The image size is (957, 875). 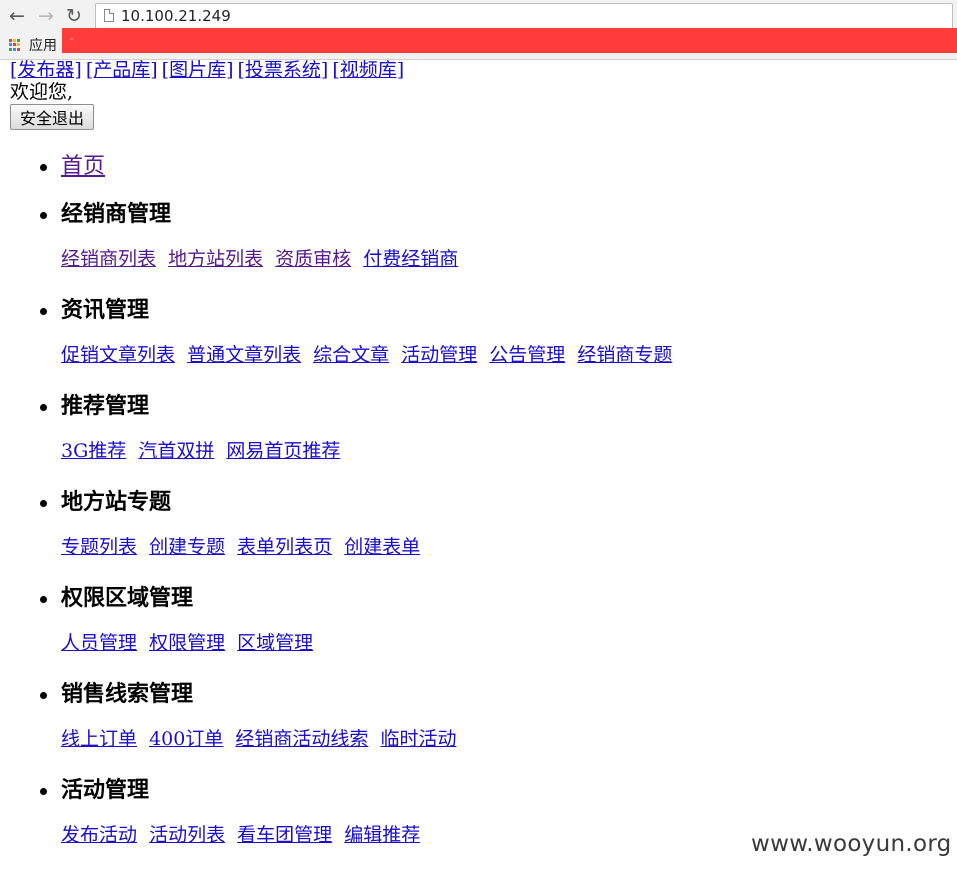 I want to click on back-arrow-icon: ←, so click(x=17, y=16).